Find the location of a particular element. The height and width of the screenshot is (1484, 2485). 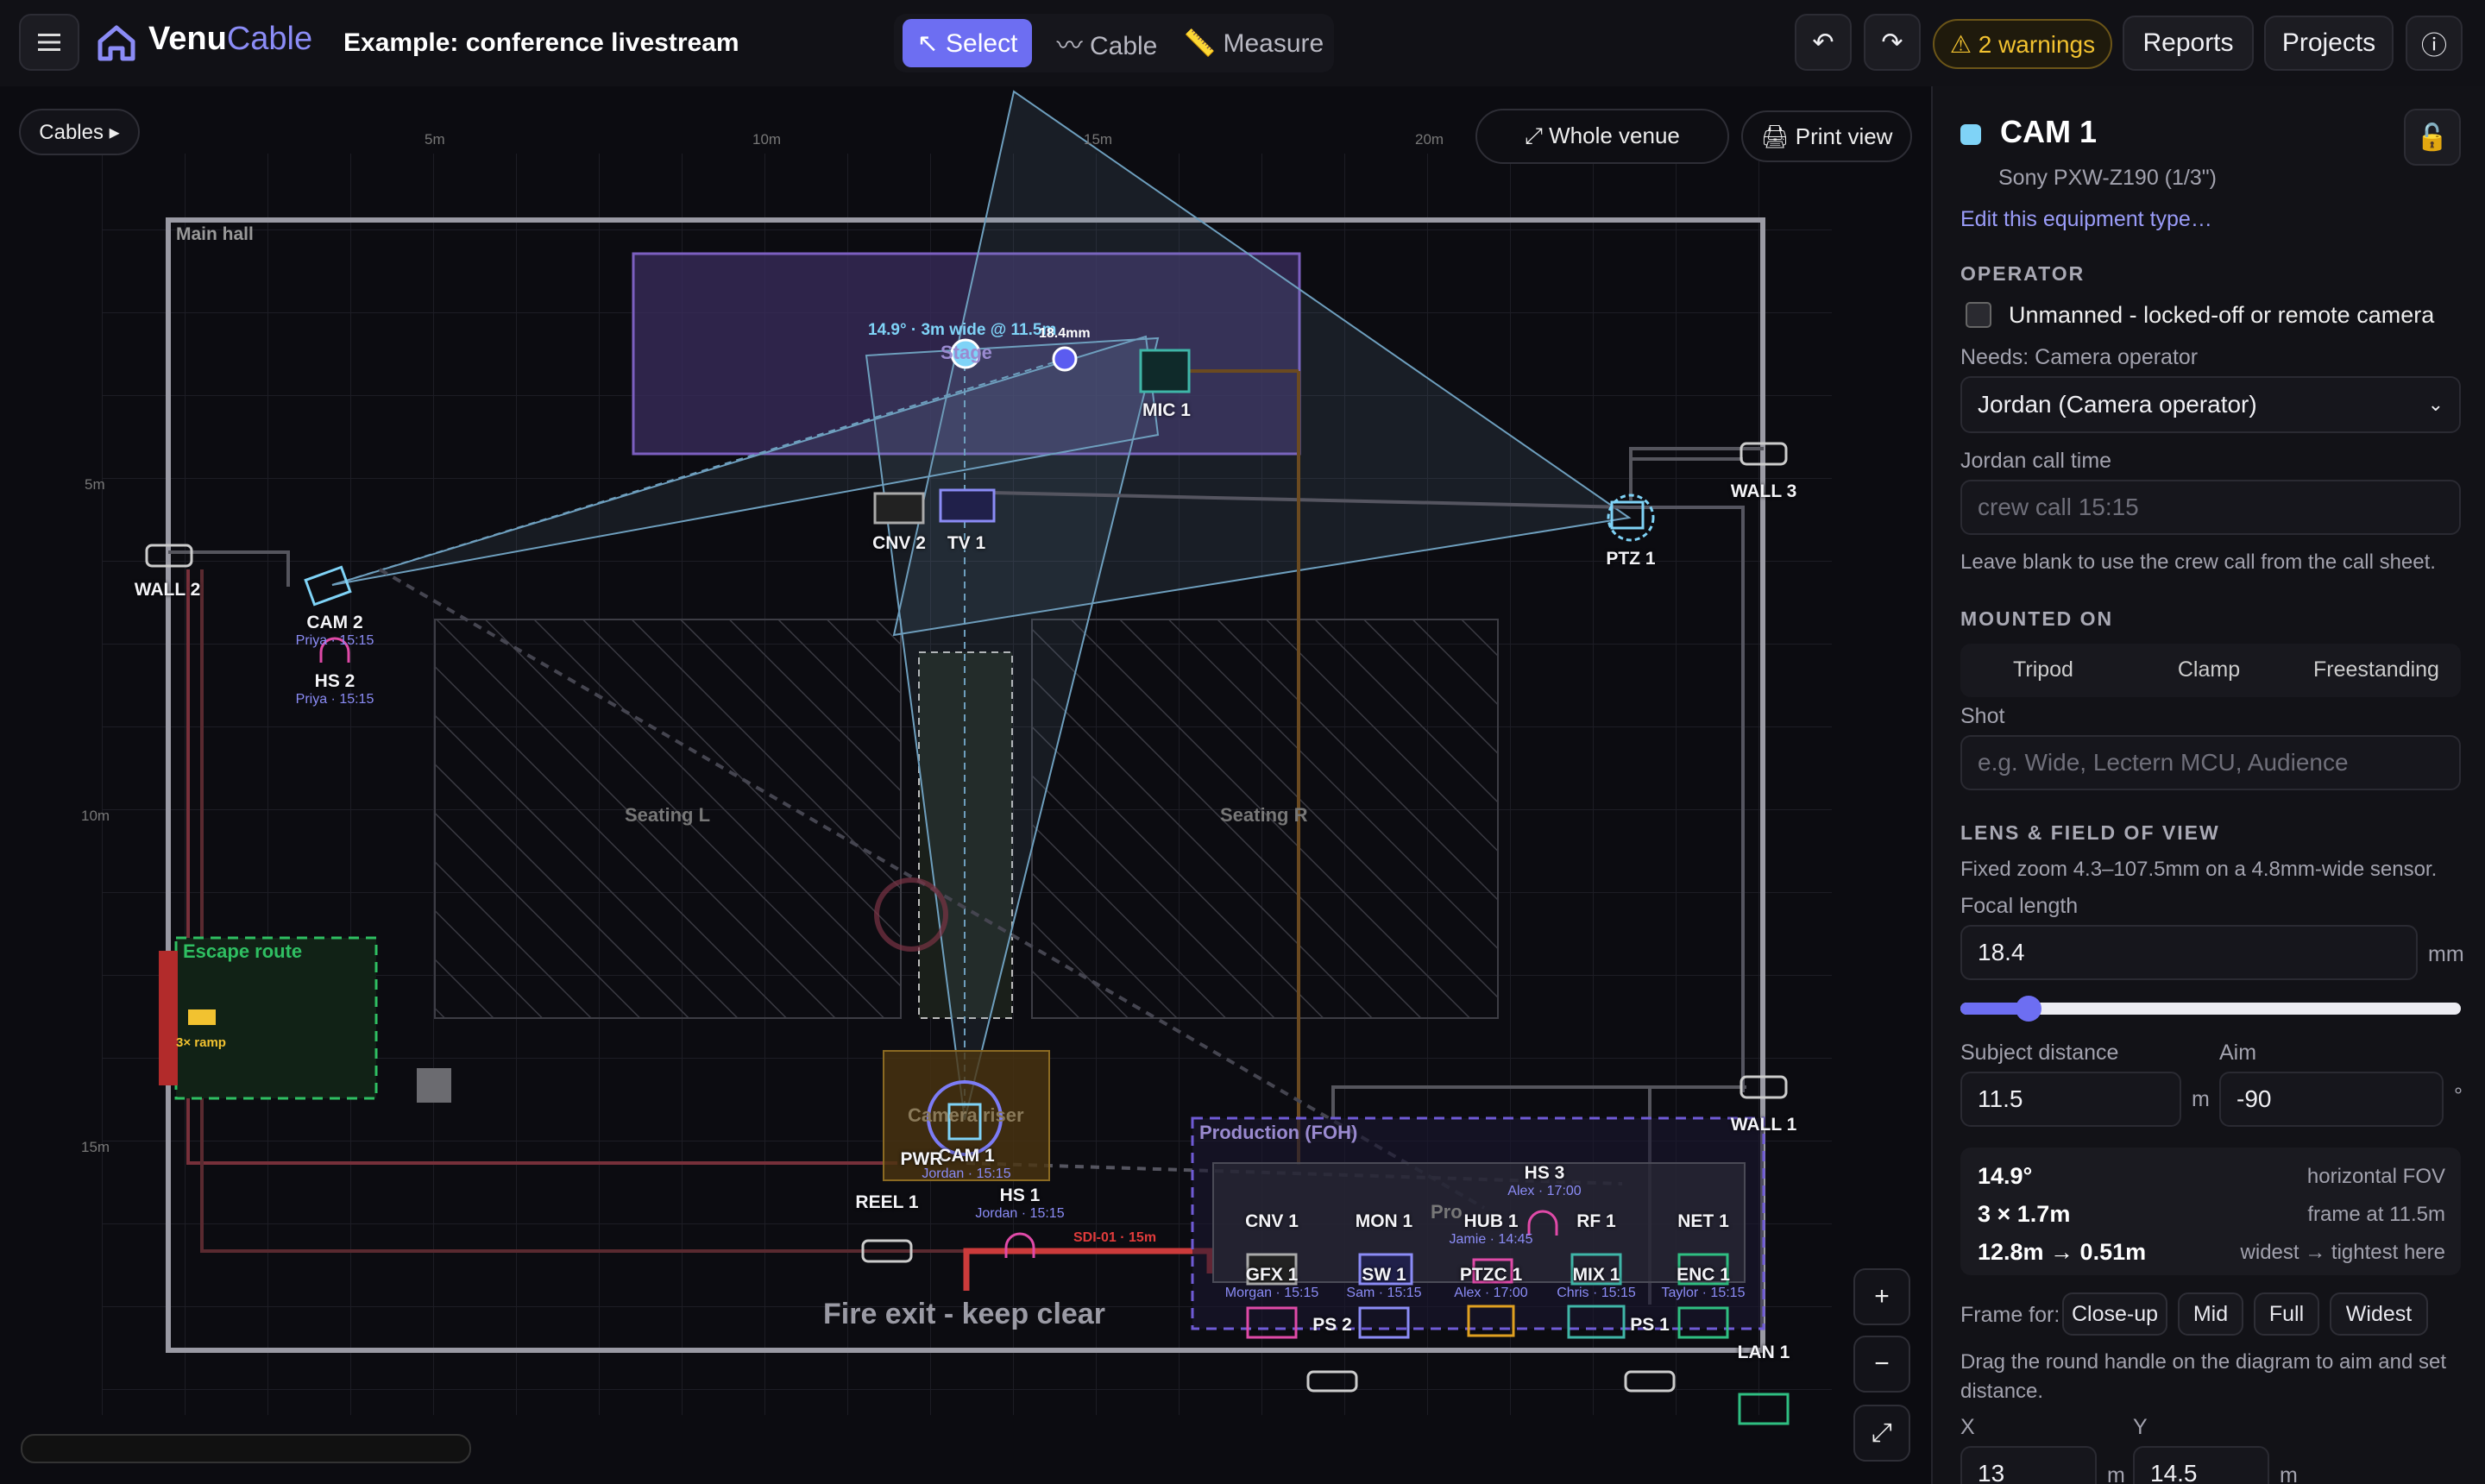

calltime-input: crew call 15:15 is located at coordinates (2210, 507).